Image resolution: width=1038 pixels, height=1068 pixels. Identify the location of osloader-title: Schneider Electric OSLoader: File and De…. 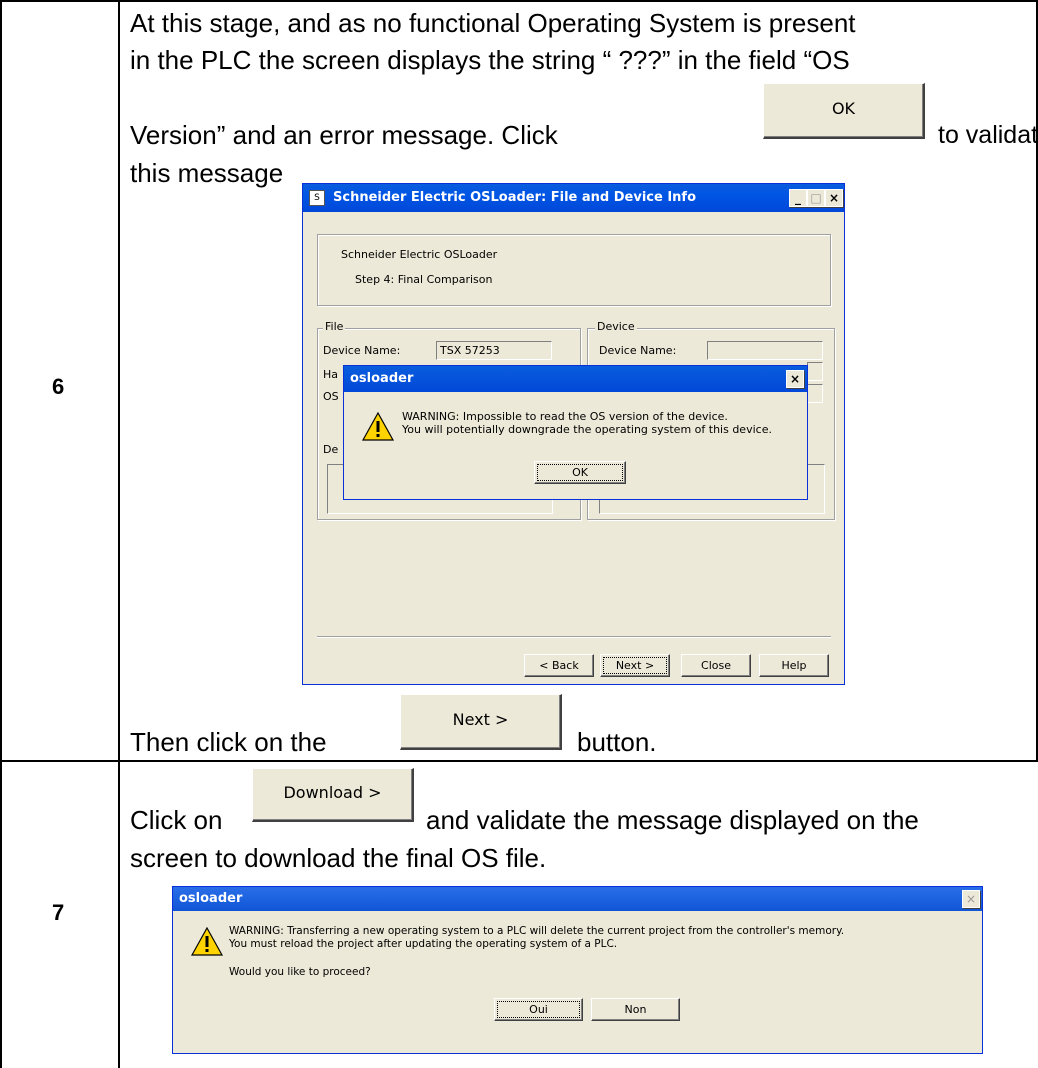
(515, 197).